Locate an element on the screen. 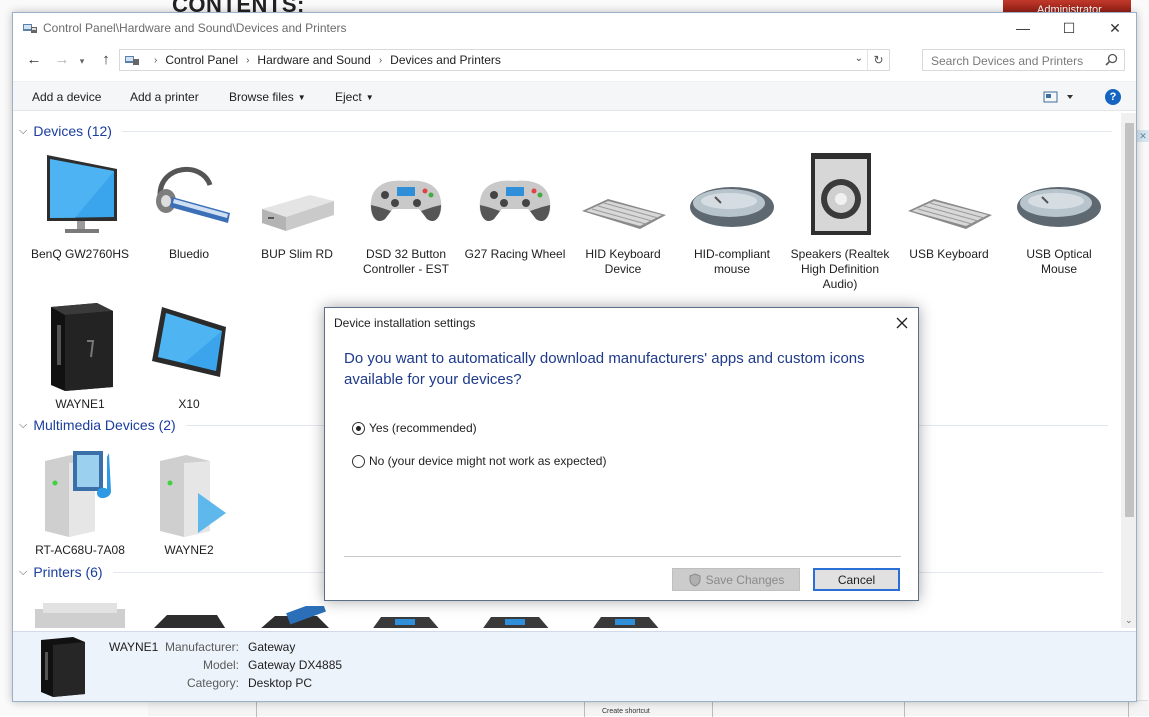 Image resolution: width=1149 pixels, height=717 pixels. media-device-label: RT-AC68U-7A08 is located at coordinates (80, 550).